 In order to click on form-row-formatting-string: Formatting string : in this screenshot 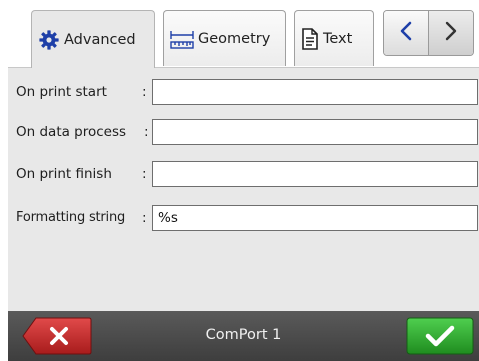, I will do `click(243, 219)`.